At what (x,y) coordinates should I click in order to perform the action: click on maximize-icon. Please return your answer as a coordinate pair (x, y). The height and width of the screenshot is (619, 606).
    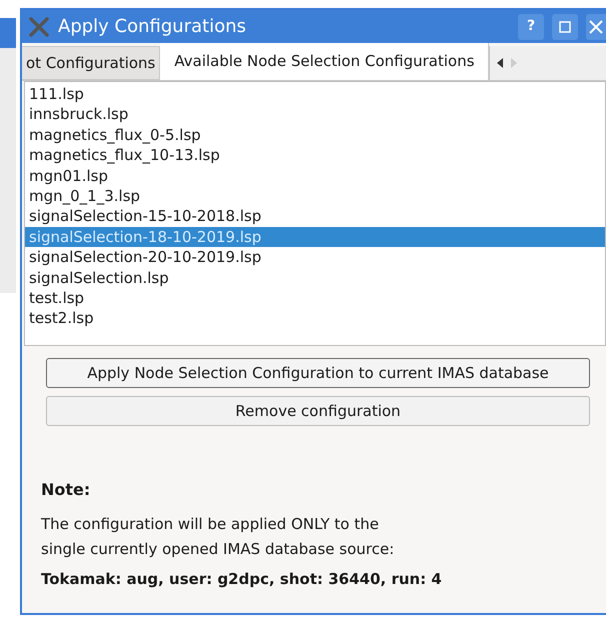
    Looking at the image, I should click on (565, 26).